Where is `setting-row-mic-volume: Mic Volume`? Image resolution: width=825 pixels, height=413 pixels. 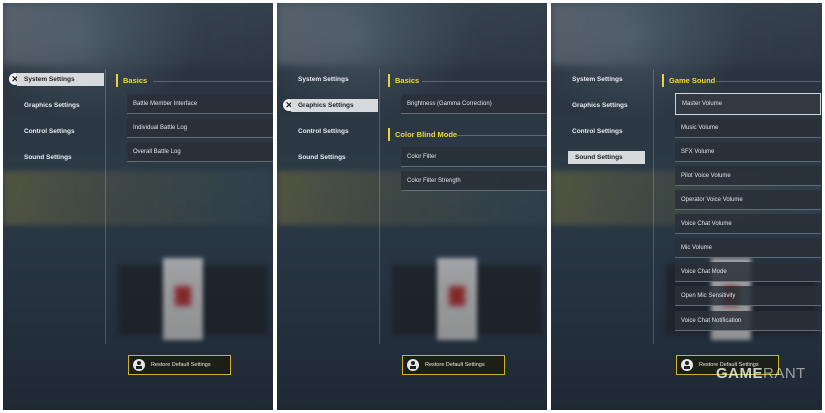
setting-row-mic-volume: Mic Volume is located at coordinates (748, 248).